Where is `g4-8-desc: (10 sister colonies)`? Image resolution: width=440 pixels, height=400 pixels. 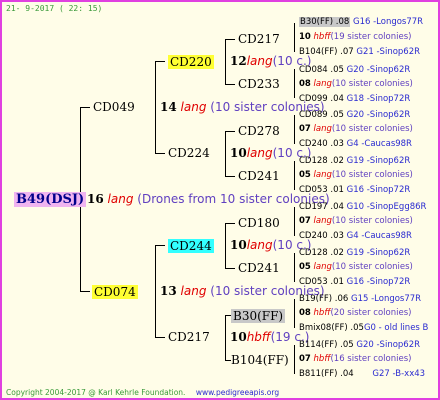 g4-8-desc: (10 sister colonies) is located at coordinates (372, 129).